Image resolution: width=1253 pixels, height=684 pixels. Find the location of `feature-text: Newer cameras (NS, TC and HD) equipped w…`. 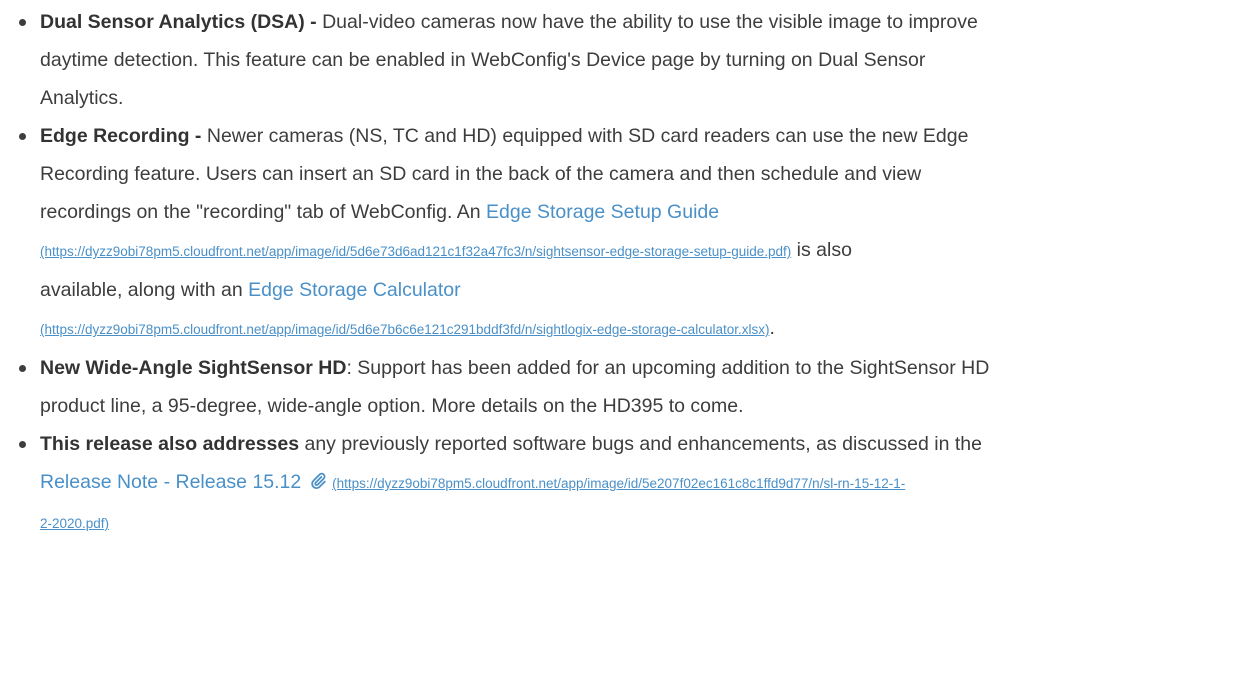

feature-text: Newer cameras (NS, TC and HD) equipped w… is located at coordinates (585, 136).